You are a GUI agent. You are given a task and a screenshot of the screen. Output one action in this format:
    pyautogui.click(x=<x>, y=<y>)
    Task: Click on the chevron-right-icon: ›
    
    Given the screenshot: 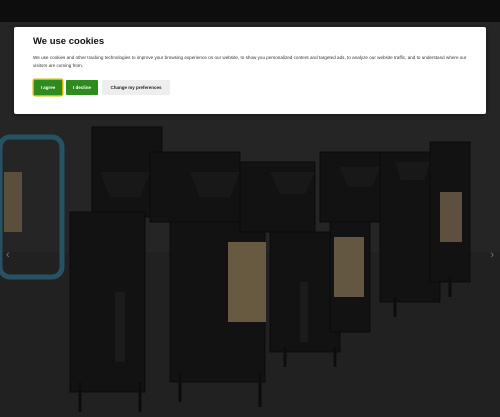 What is the action you would take?
    pyautogui.click(x=492, y=255)
    